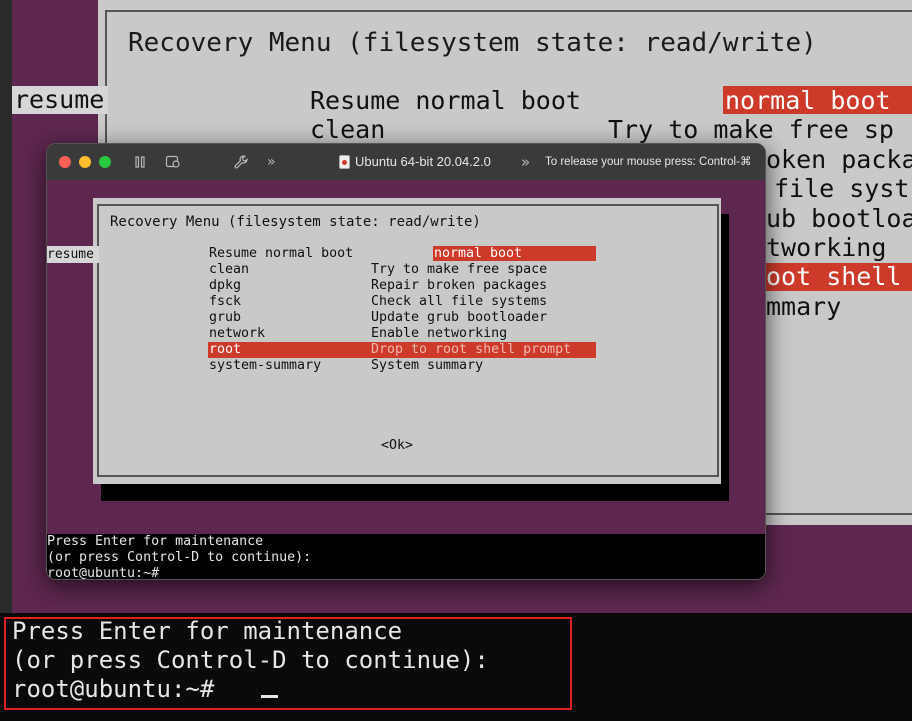 The height and width of the screenshot is (721, 912). Describe the element at coordinates (265, 366) in the screenshot. I see `menu-item-system-summary: system-summary` at that location.